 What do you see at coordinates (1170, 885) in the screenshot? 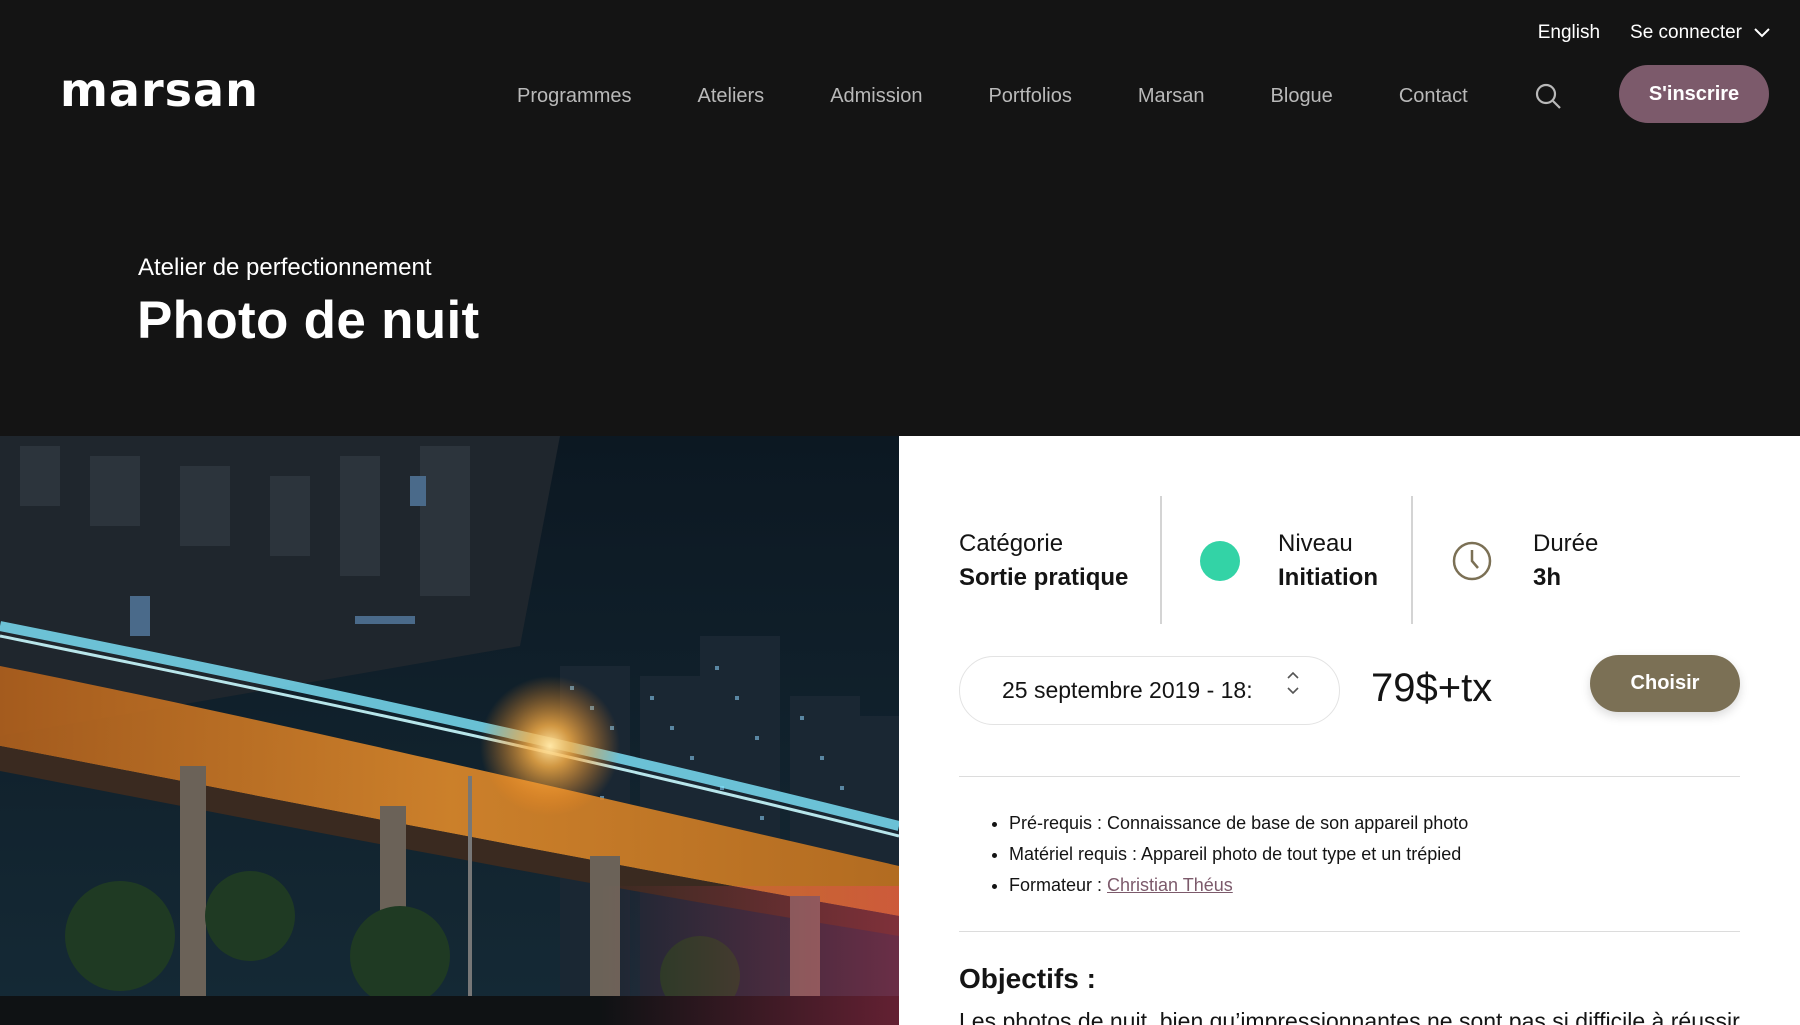
I see `trainer-link: Christian Théus` at bounding box center [1170, 885].